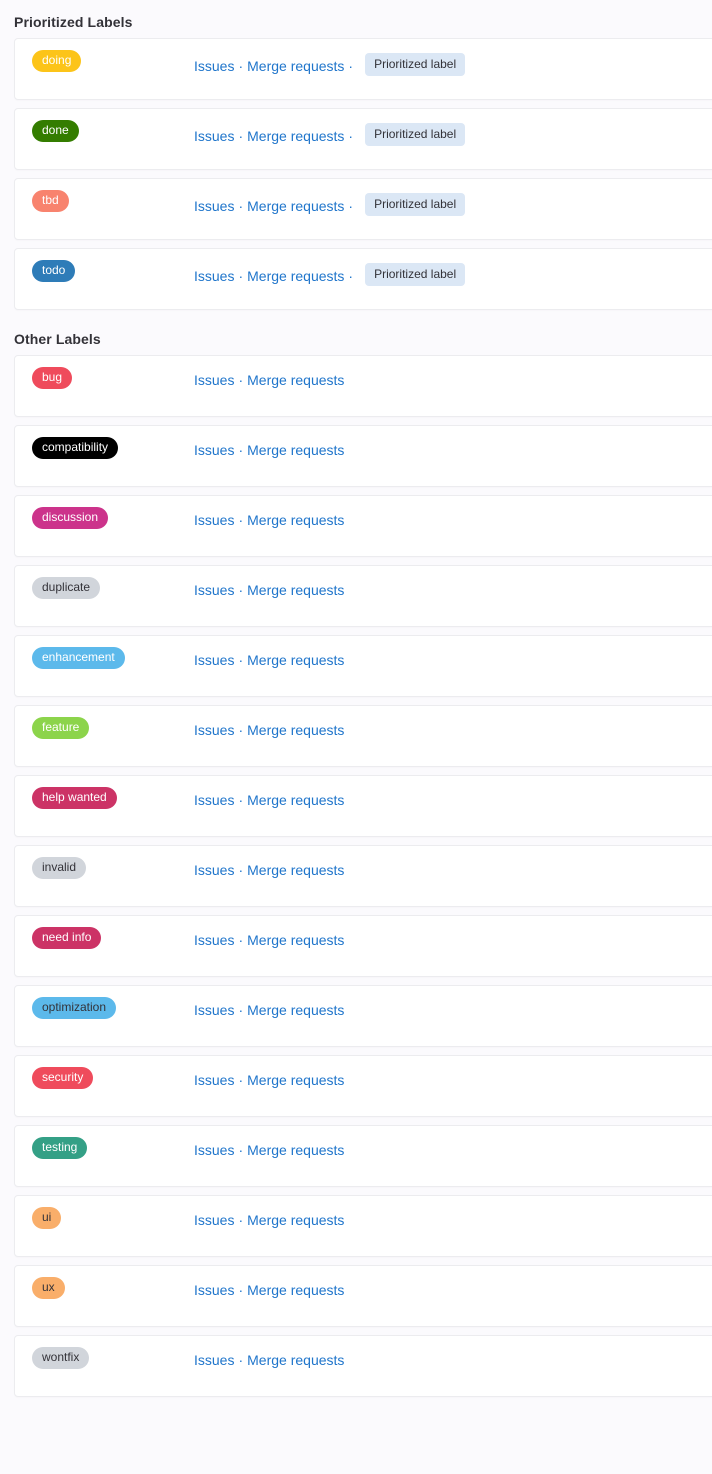 The width and height of the screenshot is (712, 1474). I want to click on label-row: help wanted Issues · Merge requests, so click(363, 806).